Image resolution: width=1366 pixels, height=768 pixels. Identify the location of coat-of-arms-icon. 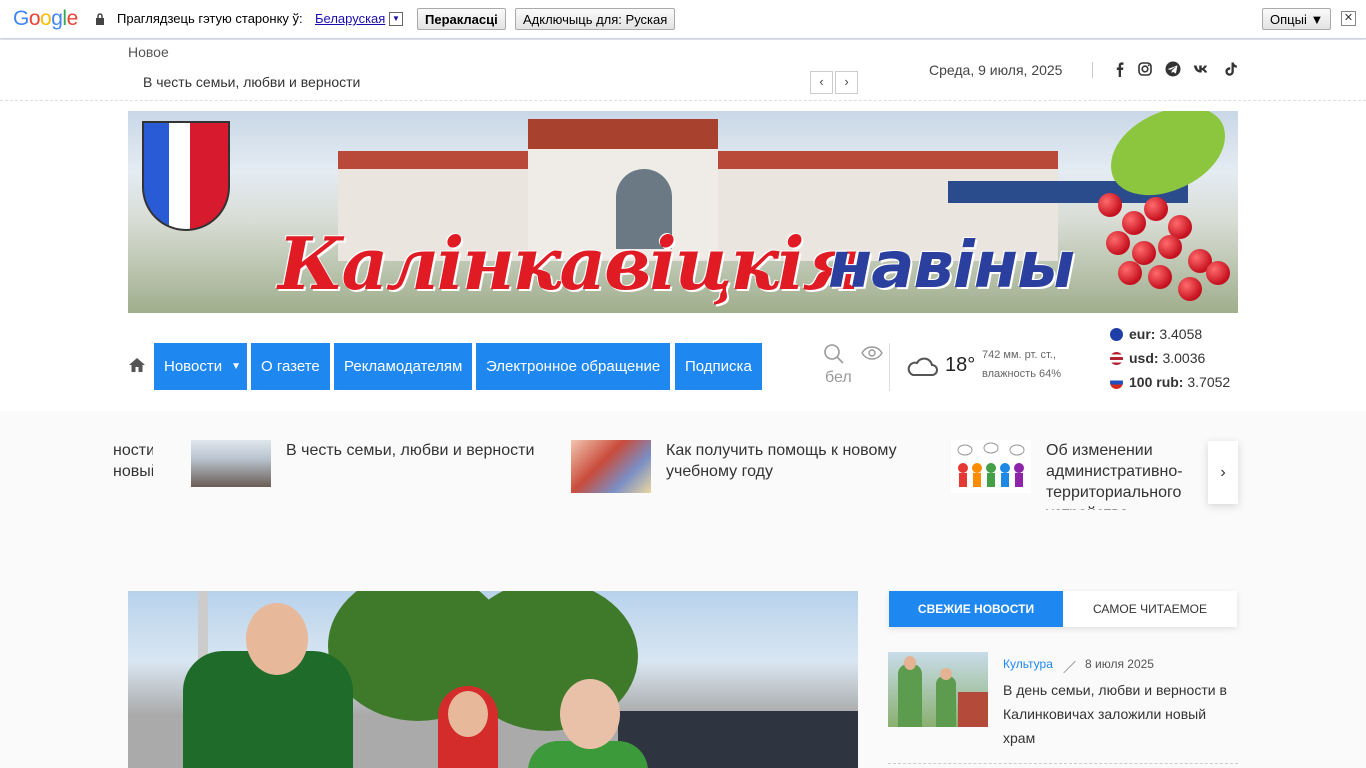
(186, 176).